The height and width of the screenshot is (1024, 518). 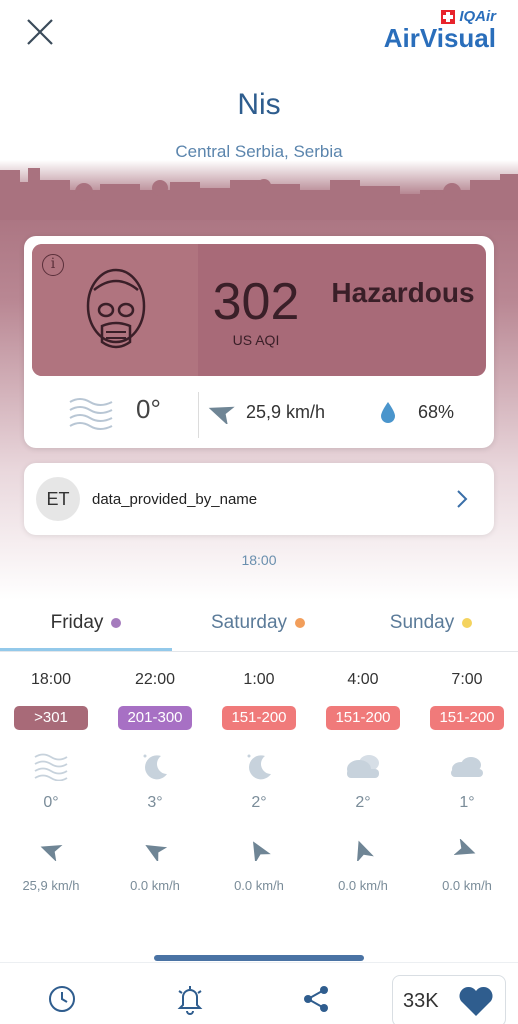 I want to click on aqi-badge: 201-300, so click(x=155, y=718).